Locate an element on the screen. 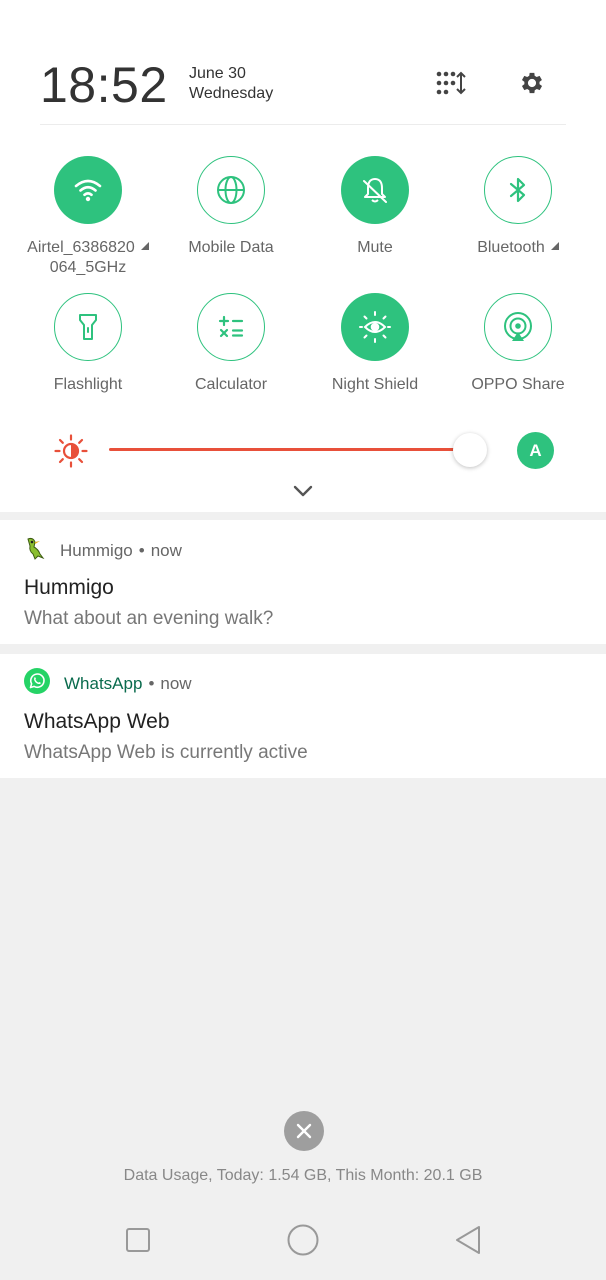  tile-label: Airtel_6386820 064_5GHz is located at coordinates (88, 258).